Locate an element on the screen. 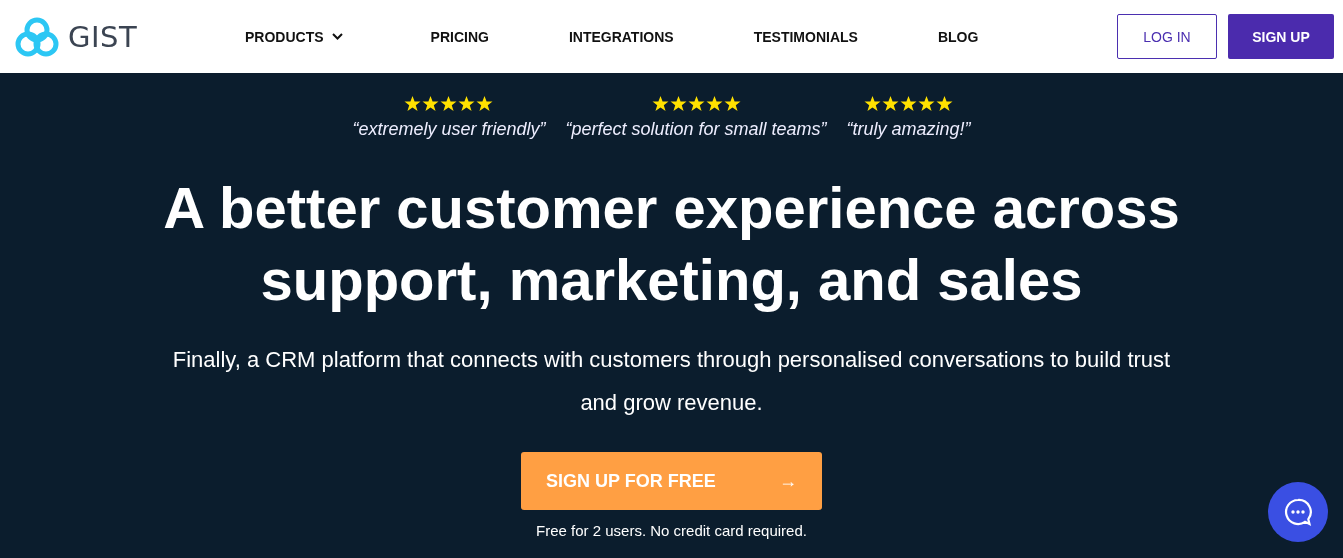  chat-button is located at coordinates (1298, 512).